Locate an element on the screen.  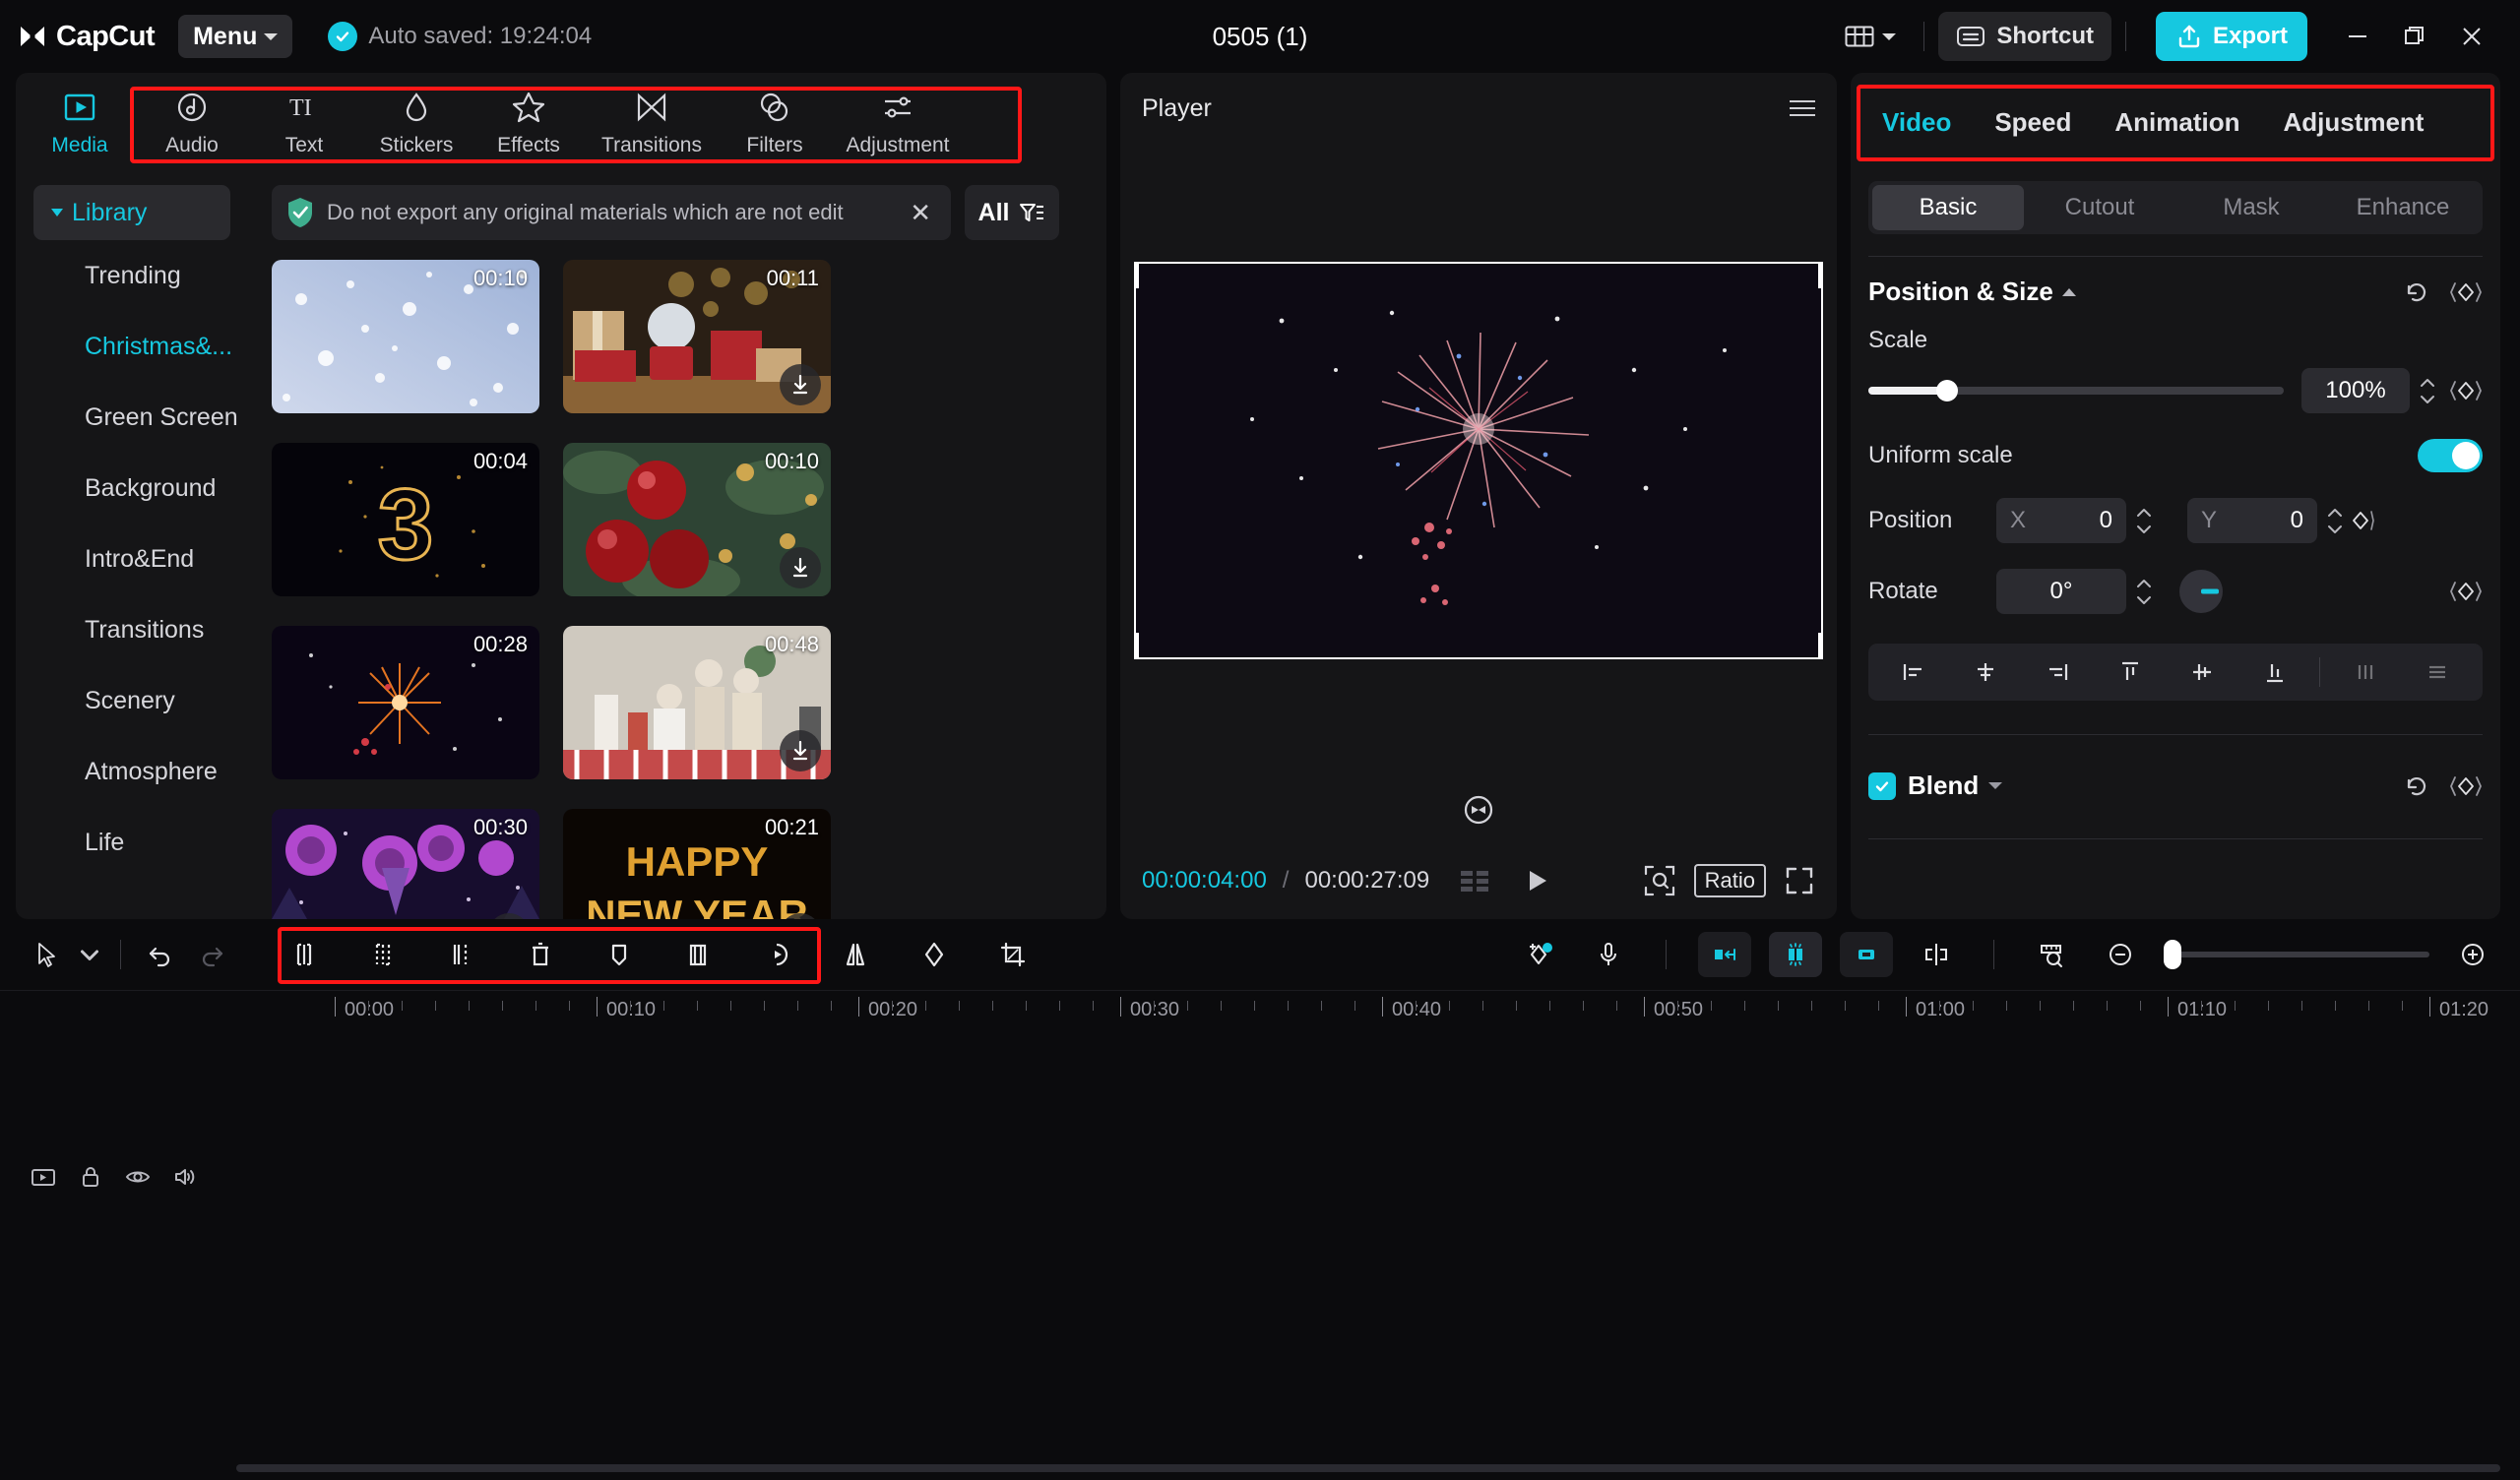
sidebar-item-transitions: Transitions is located at coordinates (147, 629).